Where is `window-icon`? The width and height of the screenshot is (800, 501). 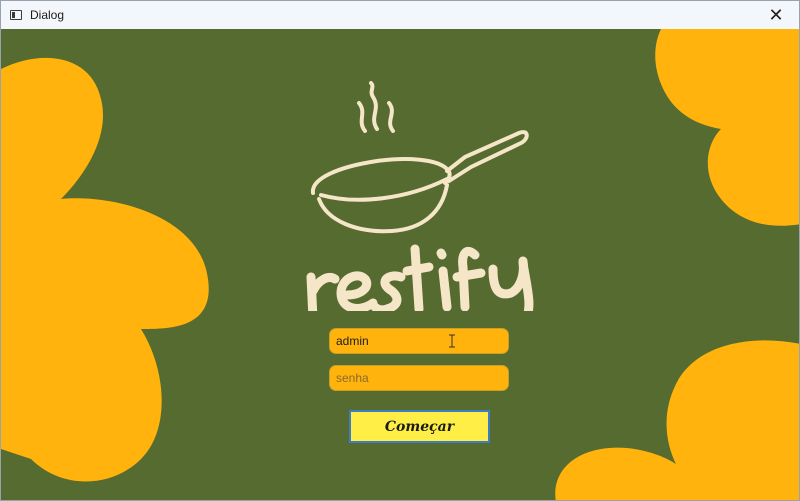 window-icon is located at coordinates (16, 15).